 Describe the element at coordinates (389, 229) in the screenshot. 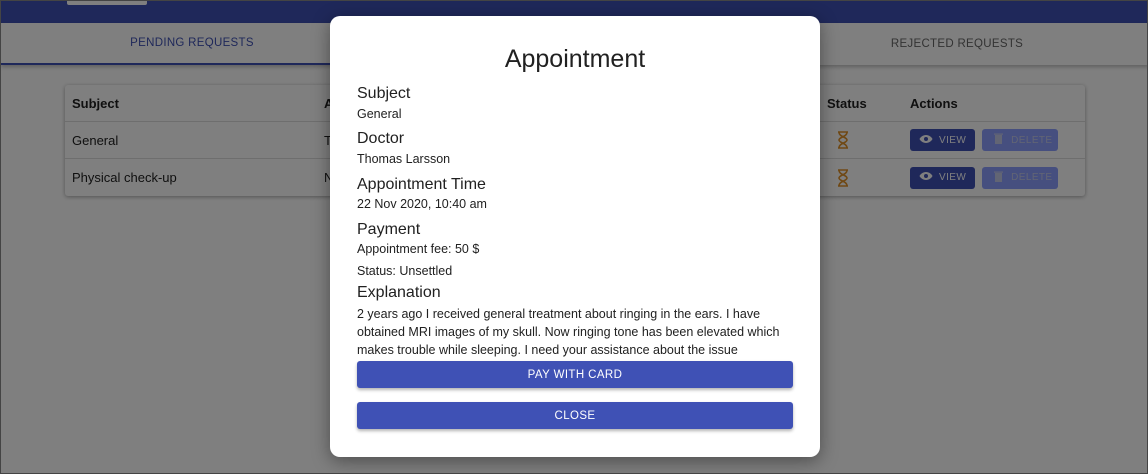

I see `payment-heading: Payment` at that location.